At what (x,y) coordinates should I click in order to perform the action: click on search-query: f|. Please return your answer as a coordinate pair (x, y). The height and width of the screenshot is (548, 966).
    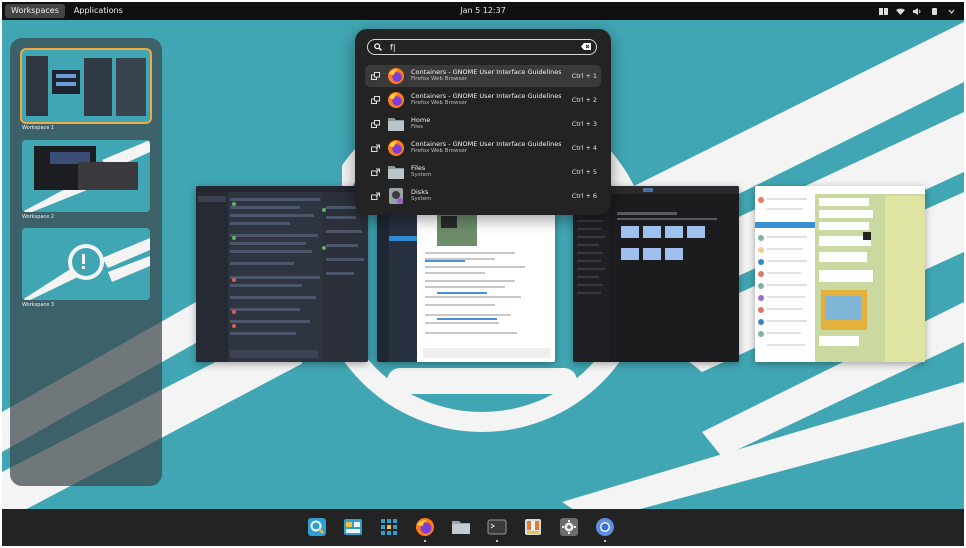
    Looking at the image, I should click on (393, 47).